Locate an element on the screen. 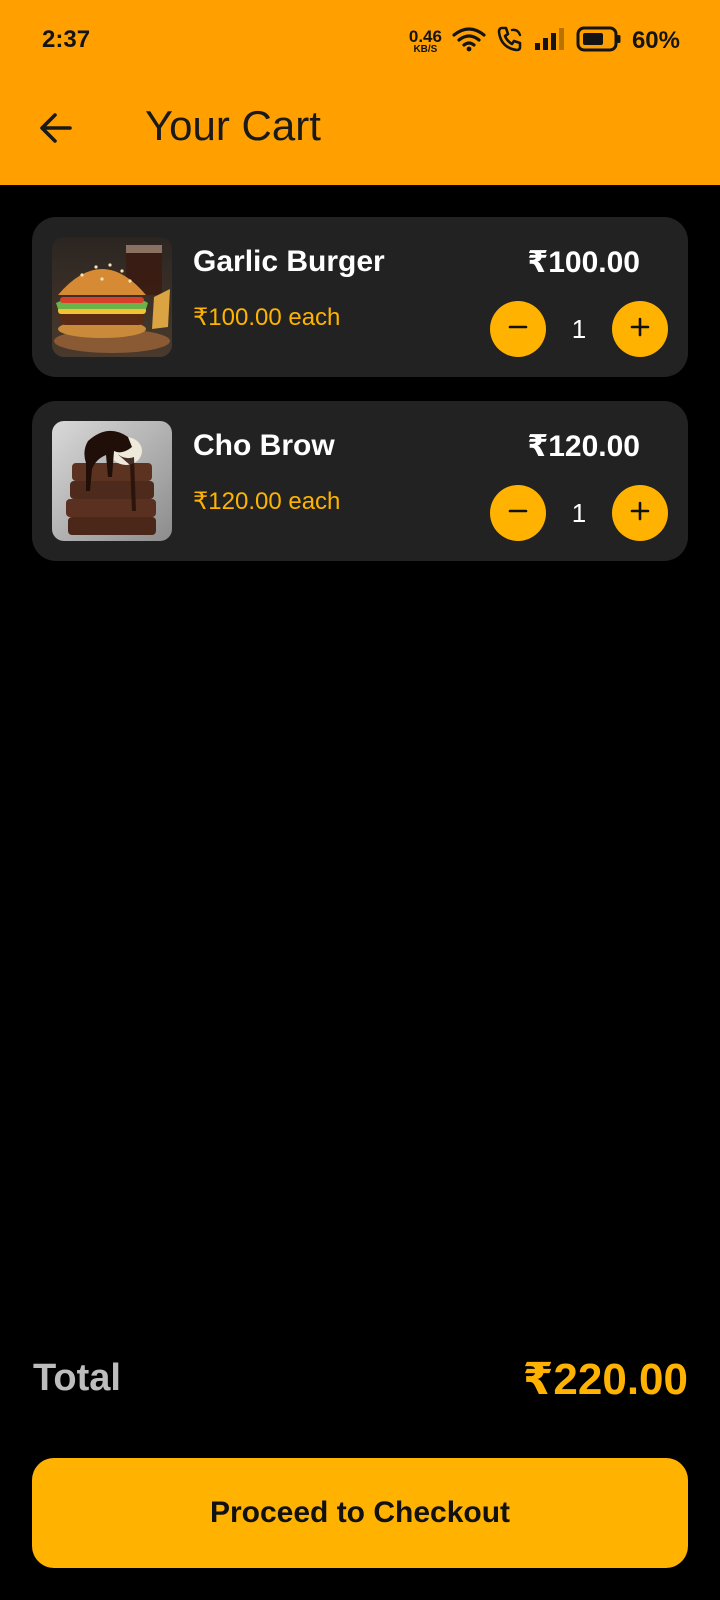  status-icons: 0.46 KB/S 60% is located at coordinates (544, 41).